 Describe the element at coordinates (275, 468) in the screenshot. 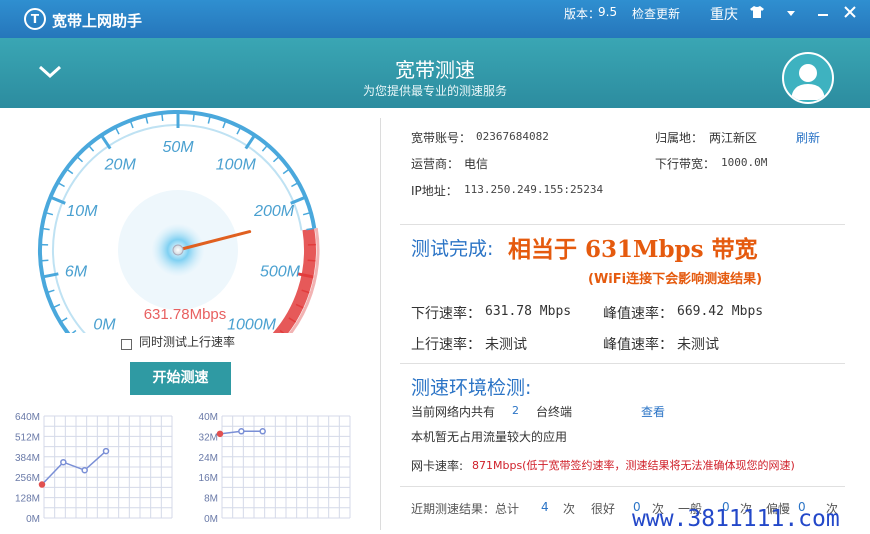

I see `upload-history-chart: 40M 32M 24M 16M 8M 0M` at that location.